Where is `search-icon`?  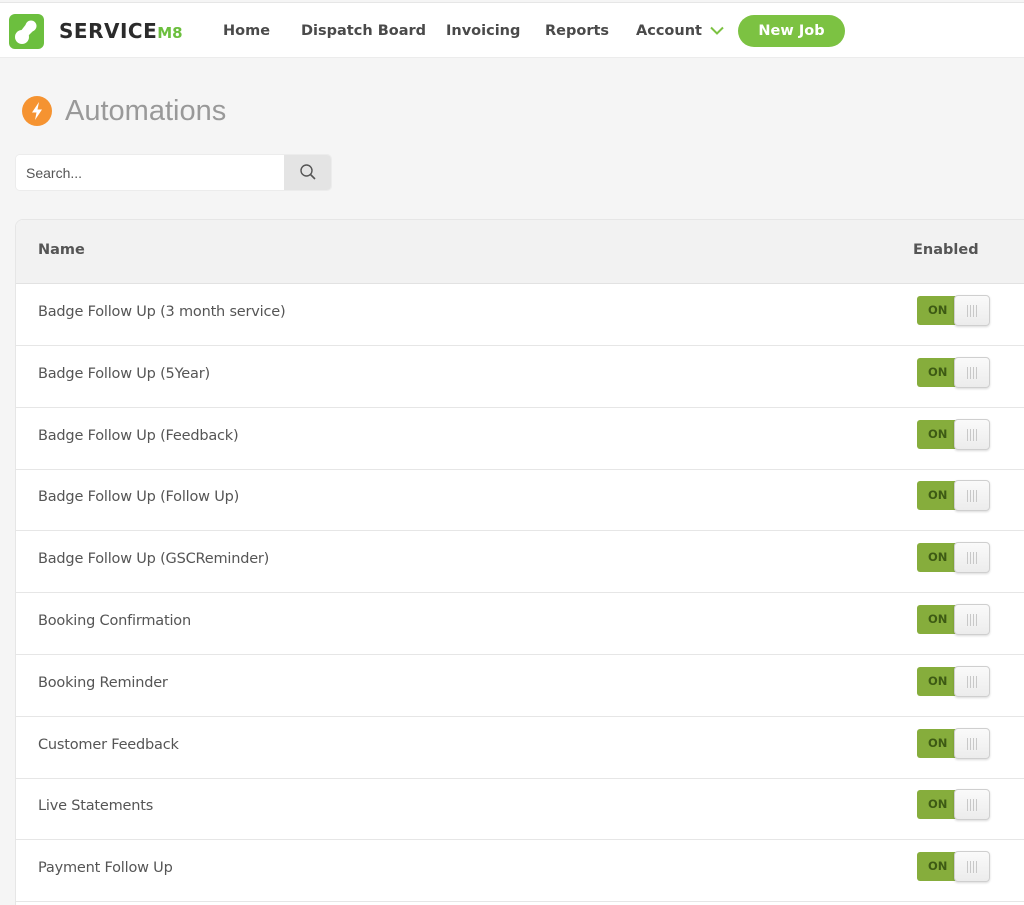 search-icon is located at coordinates (308, 172).